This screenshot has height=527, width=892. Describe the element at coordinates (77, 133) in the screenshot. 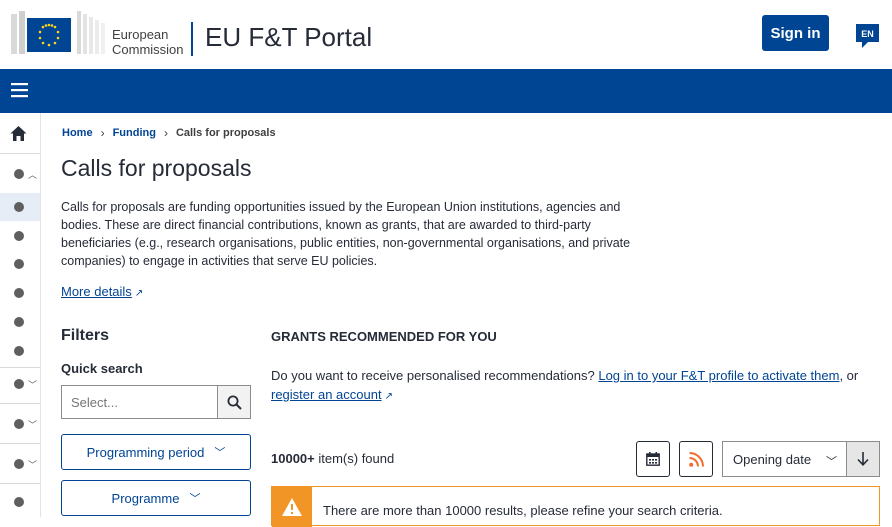

I see `breadcrumb-home: Home` at that location.